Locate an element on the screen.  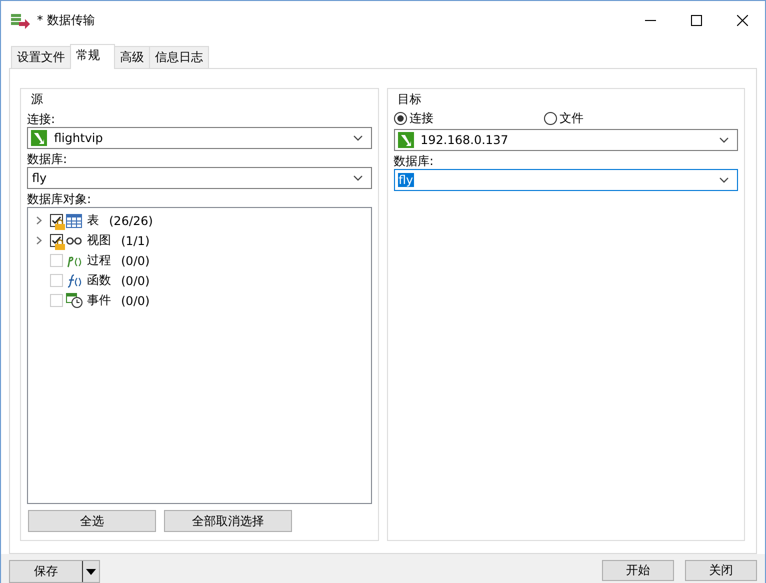
window-title: * 数据传输 is located at coordinates (66, 21).